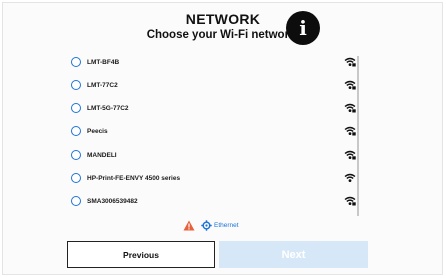 The width and height of the screenshot is (446, 278). What do you see at coordinates (108, 108) in the screenshot?
I see `network-ssid: LMT-5G-77C2` at bounding box center [108, 108].